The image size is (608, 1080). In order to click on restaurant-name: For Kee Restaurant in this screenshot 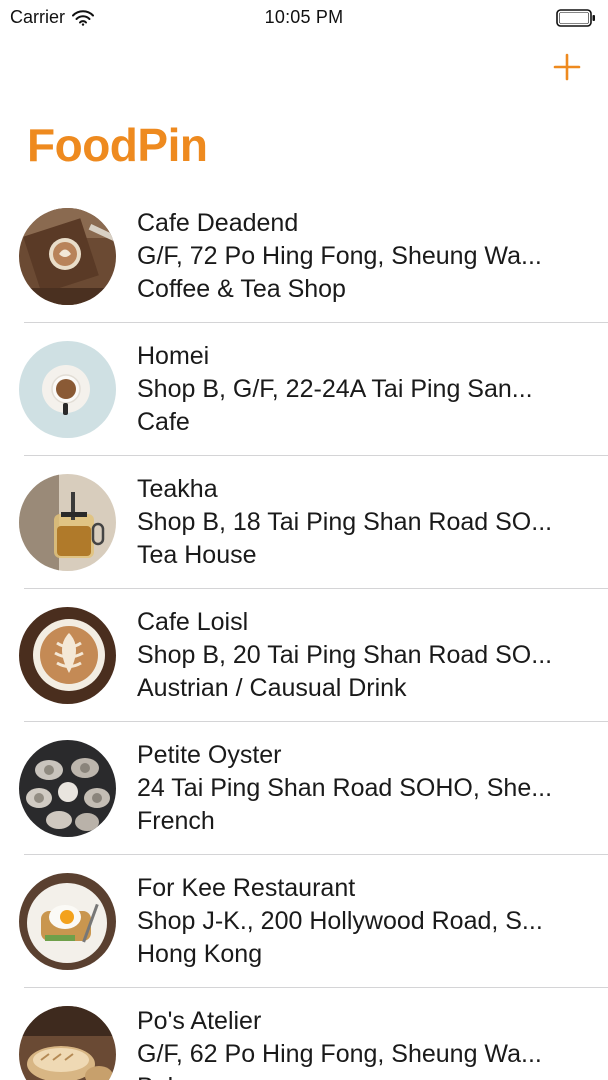, I will do `click(246, 888)`.